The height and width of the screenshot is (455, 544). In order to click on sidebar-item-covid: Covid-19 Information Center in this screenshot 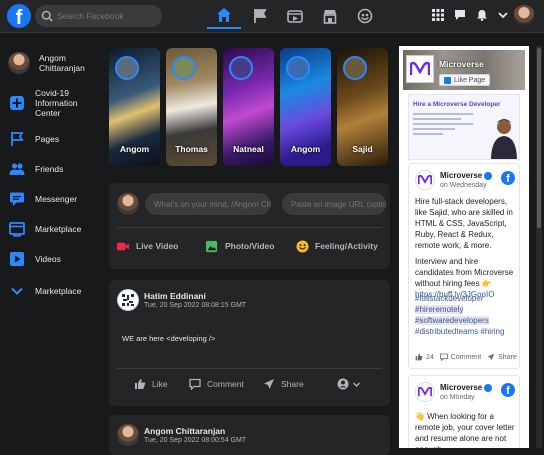, I will do `click(54, 103)`.